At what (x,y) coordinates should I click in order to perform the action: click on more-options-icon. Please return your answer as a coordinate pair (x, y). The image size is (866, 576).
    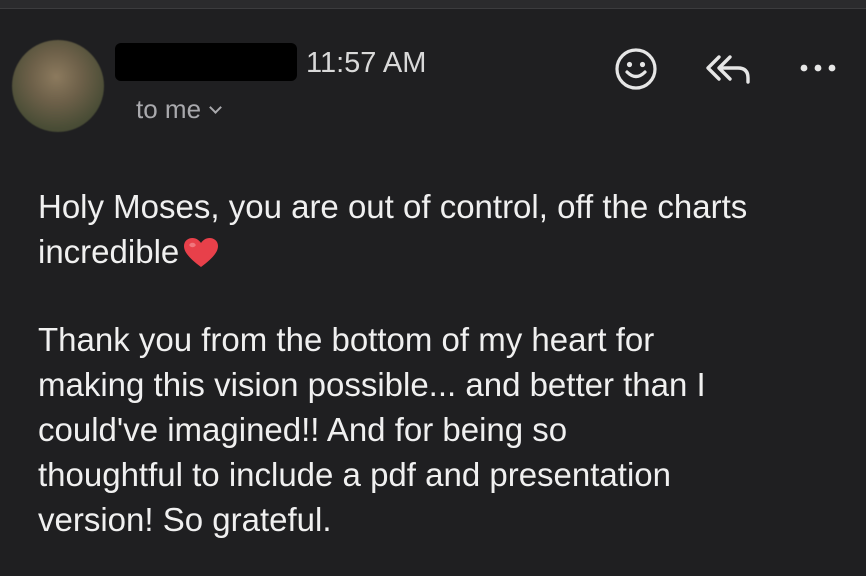
    Looking at the image, I should click on (818, 68).